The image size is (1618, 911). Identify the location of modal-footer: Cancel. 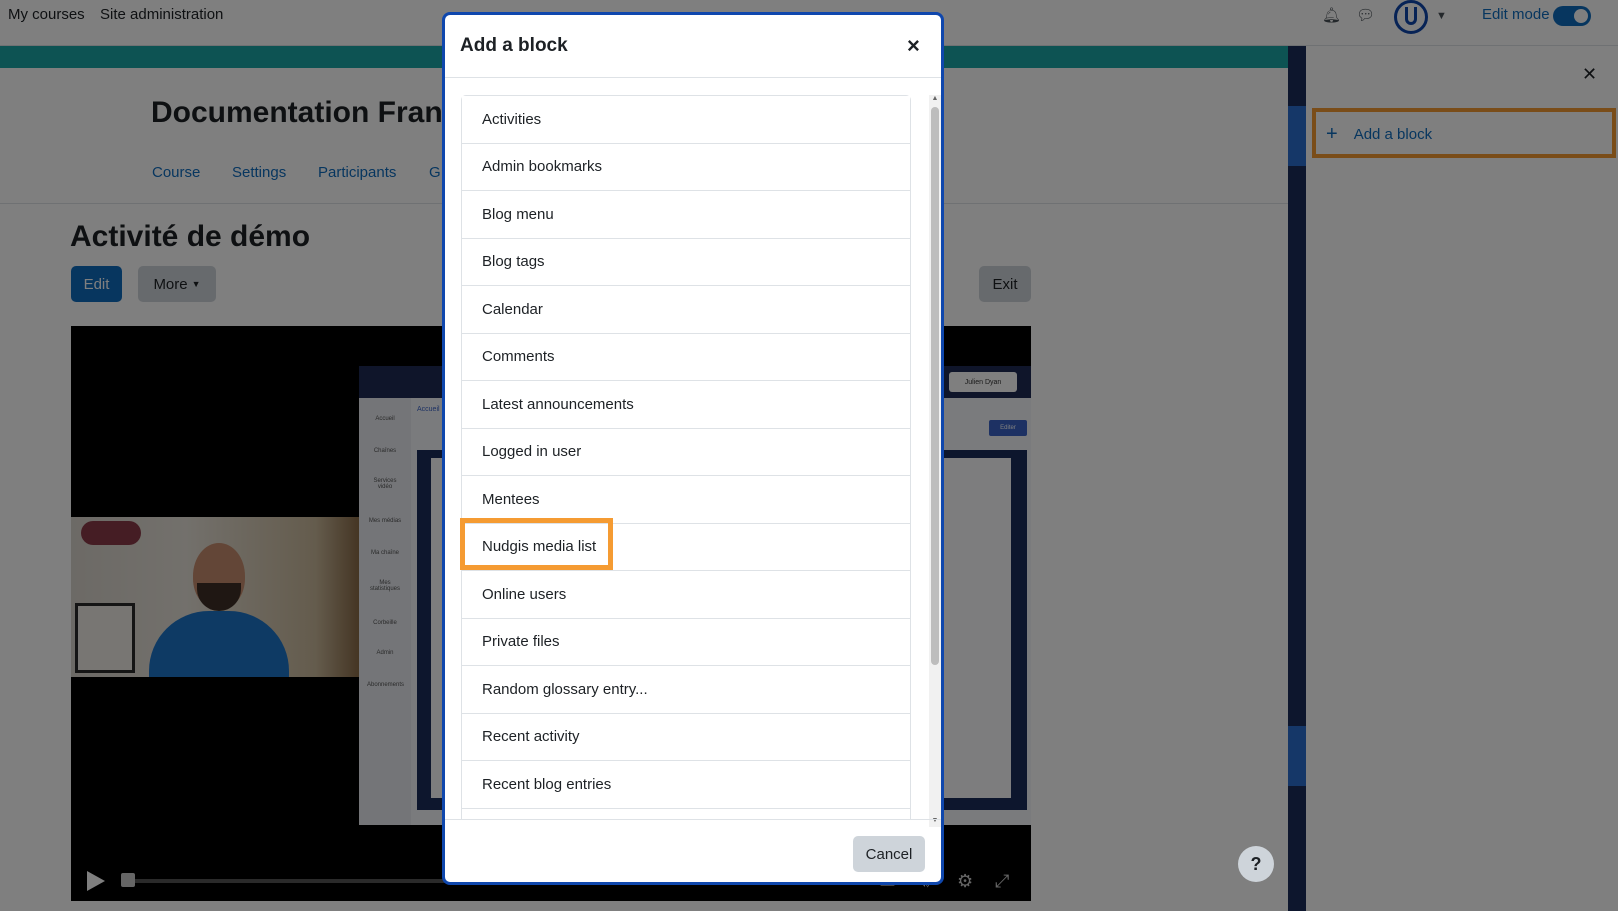
(693, 850).